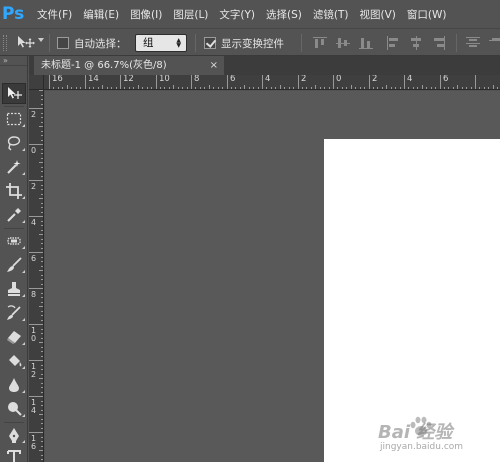  What do you see at coordinates (14, 166) in the screenshot?
I see `magic-wand-tool-icon` at bounding box center [14, 166].